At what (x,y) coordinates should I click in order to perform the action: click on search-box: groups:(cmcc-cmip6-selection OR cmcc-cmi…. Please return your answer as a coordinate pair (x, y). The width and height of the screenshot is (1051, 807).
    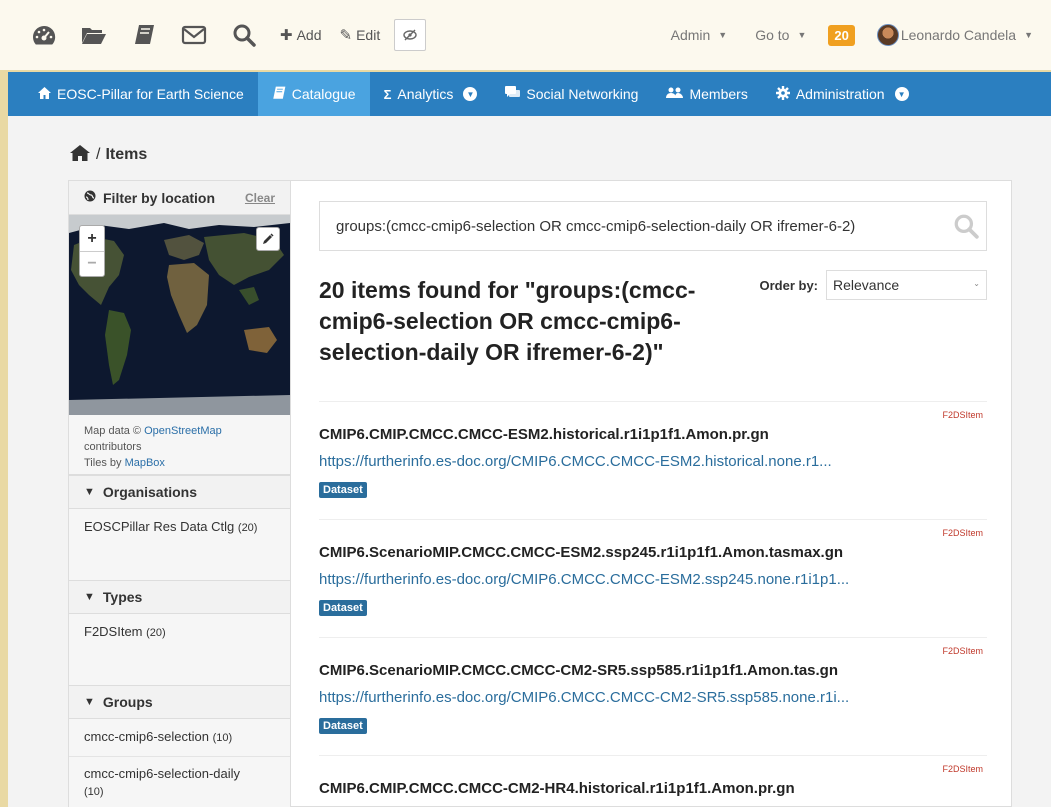
    Looking at the image, I should click on (653, 226).